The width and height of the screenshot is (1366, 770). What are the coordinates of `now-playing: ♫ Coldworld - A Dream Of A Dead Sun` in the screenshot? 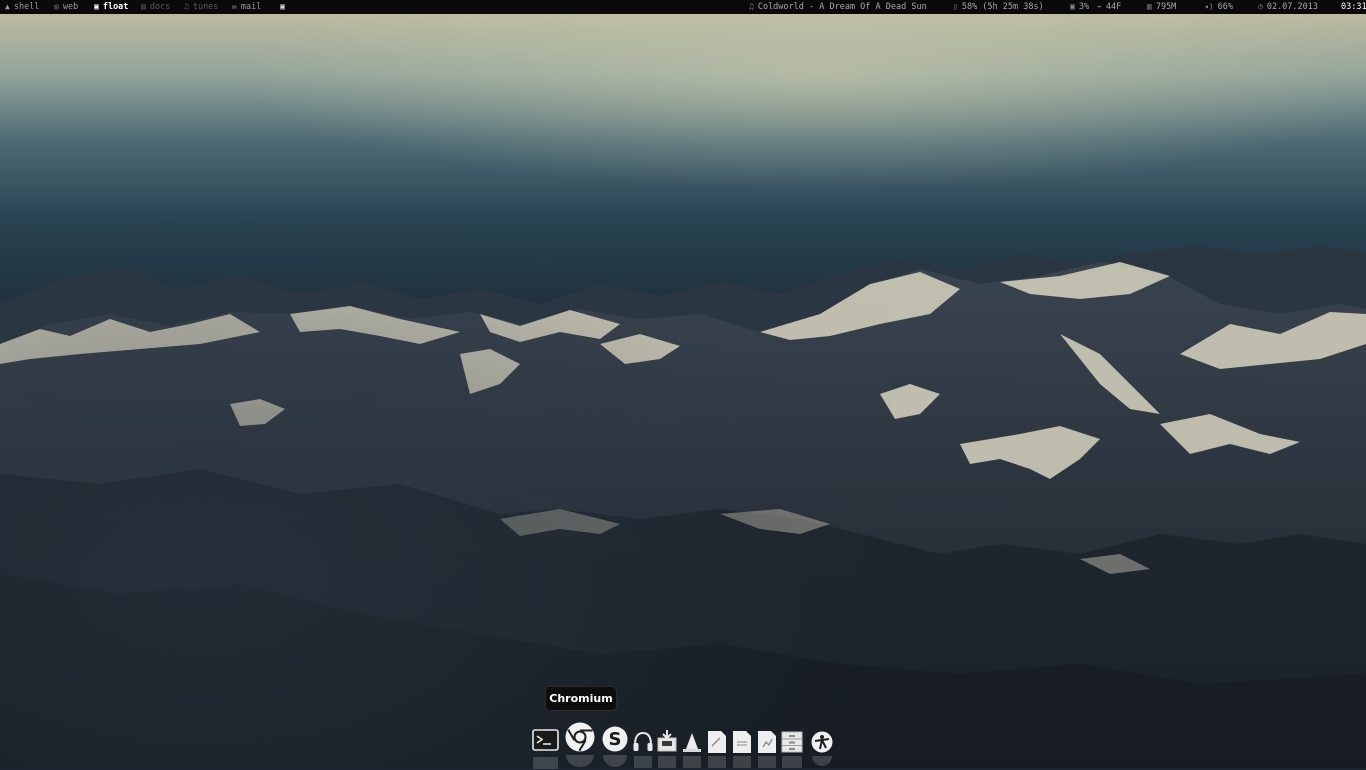 It's located at (838, 7).